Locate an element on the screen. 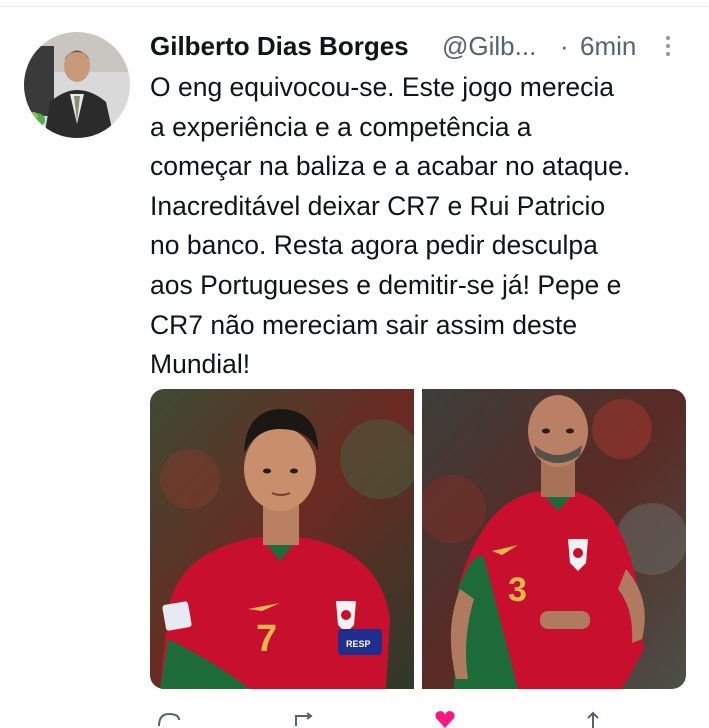 Image resolution: width=709 pixels, height=728 pixels. share-icon is located at coordinates (593, 718).